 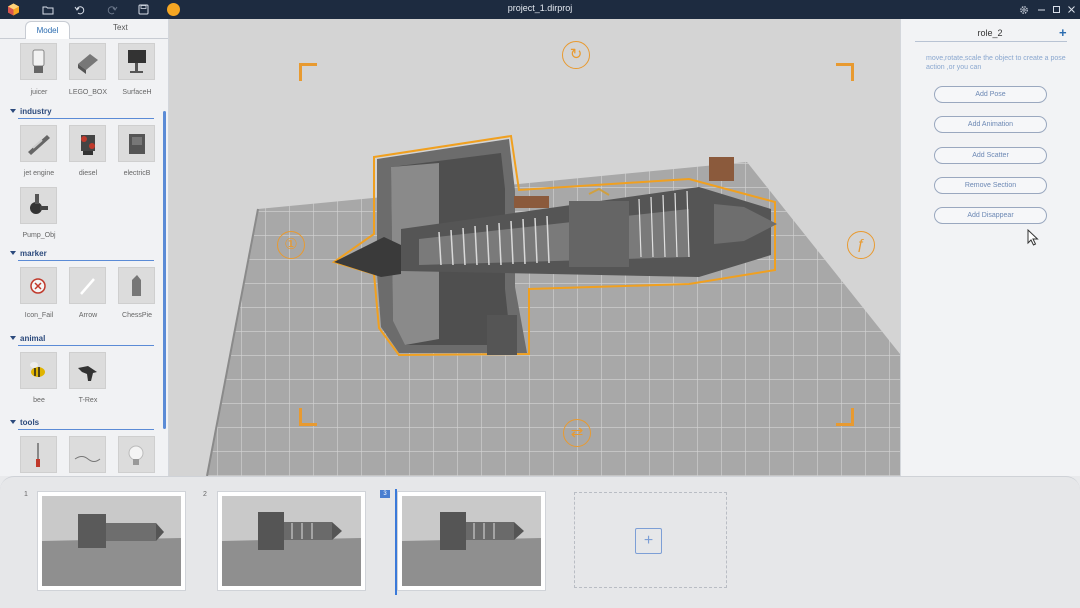 What do you see at coordinates (990, 94) in the screenshot?
I see `add-pose-button: Add Pose` at bounding box center [990, 94].